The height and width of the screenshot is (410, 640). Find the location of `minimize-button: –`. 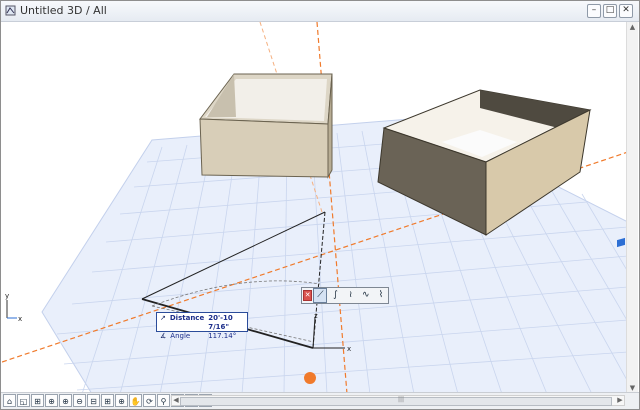

minimize-button: – is located at coordinates (594, 11).